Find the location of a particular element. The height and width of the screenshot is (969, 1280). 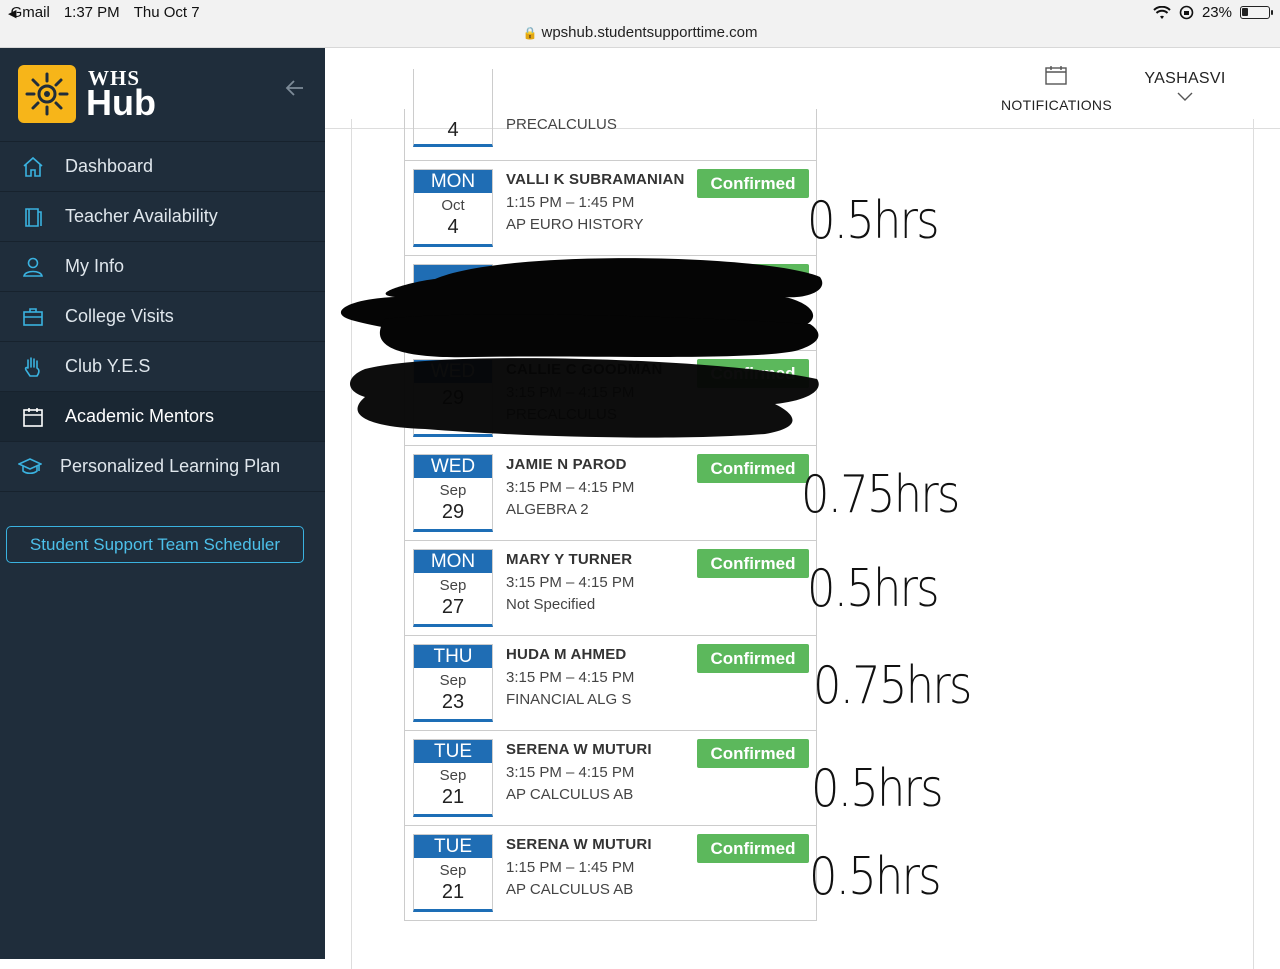

mentor-name: MARY Y TURNER is located at coordinates (569, 559).